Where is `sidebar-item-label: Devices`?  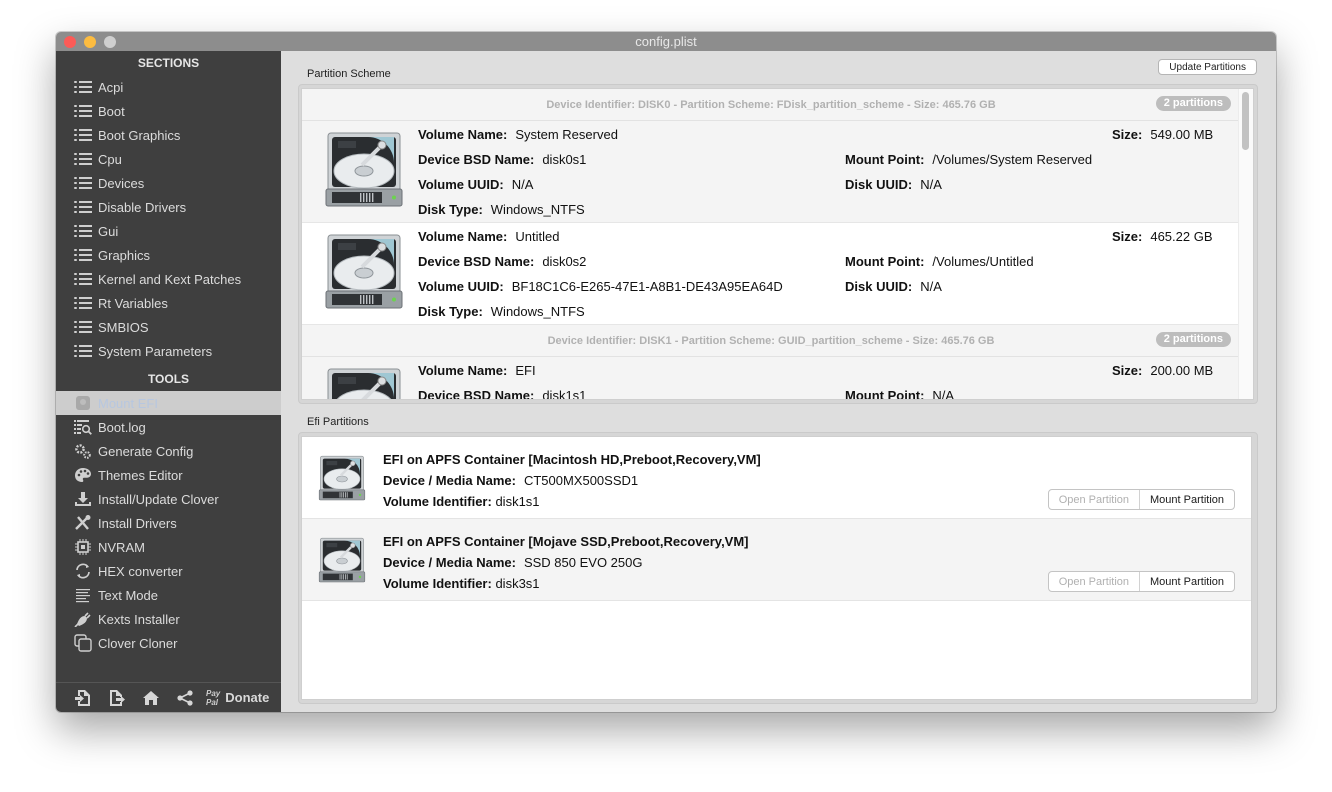
sidebar-item-label: Devices is located at coordinates (121, 183).